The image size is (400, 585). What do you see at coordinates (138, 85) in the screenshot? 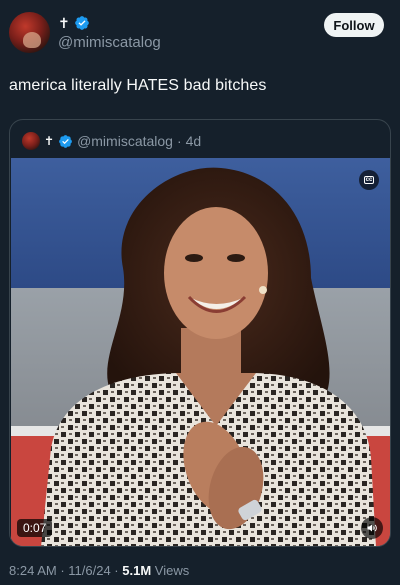
I see `tweet-text: america literally HATES bad bitches` at bounding box center [138, 85].